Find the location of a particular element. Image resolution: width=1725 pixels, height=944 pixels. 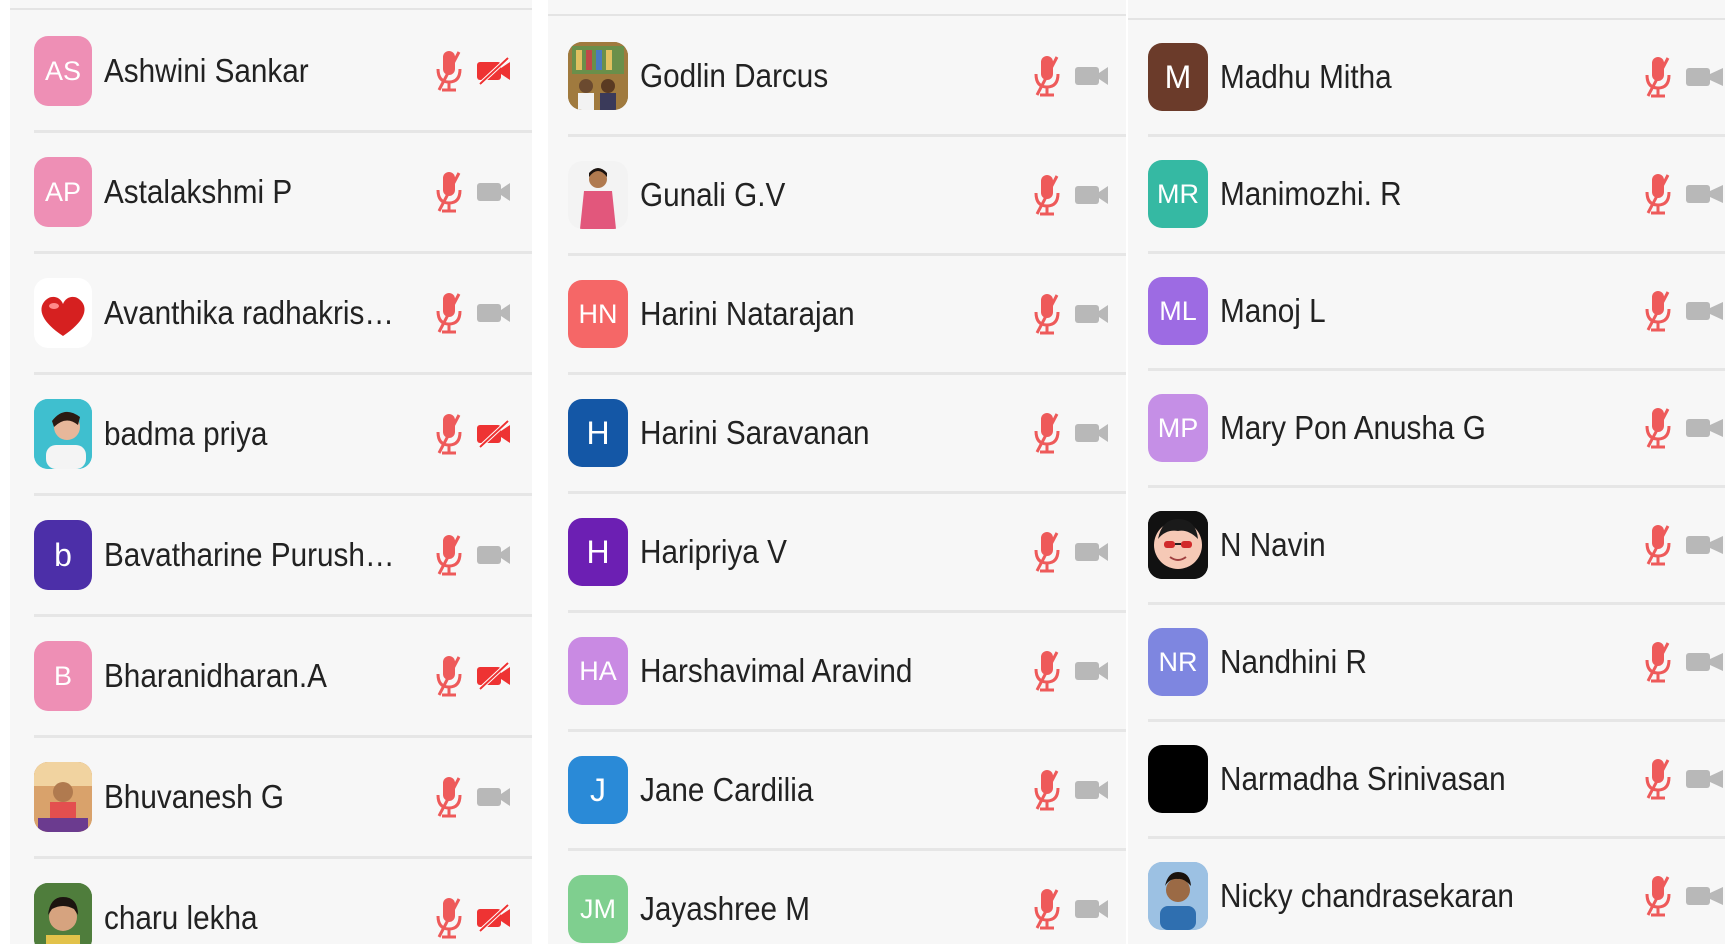

avatar-initials: ML is located at coordinates (1178, 310).